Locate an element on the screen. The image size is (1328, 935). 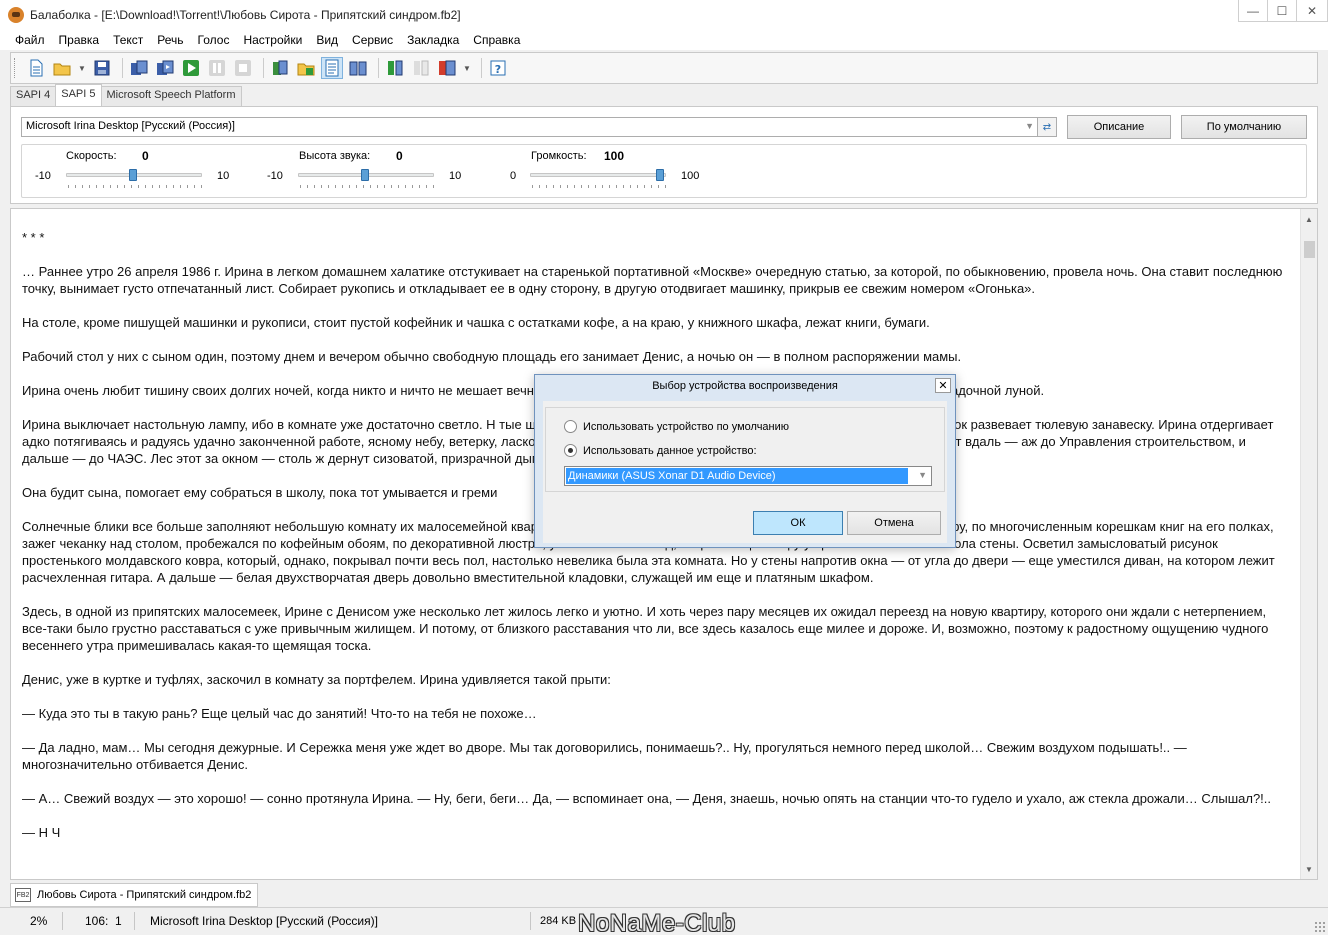
new-document-icon is located at coordinates (36, 68).